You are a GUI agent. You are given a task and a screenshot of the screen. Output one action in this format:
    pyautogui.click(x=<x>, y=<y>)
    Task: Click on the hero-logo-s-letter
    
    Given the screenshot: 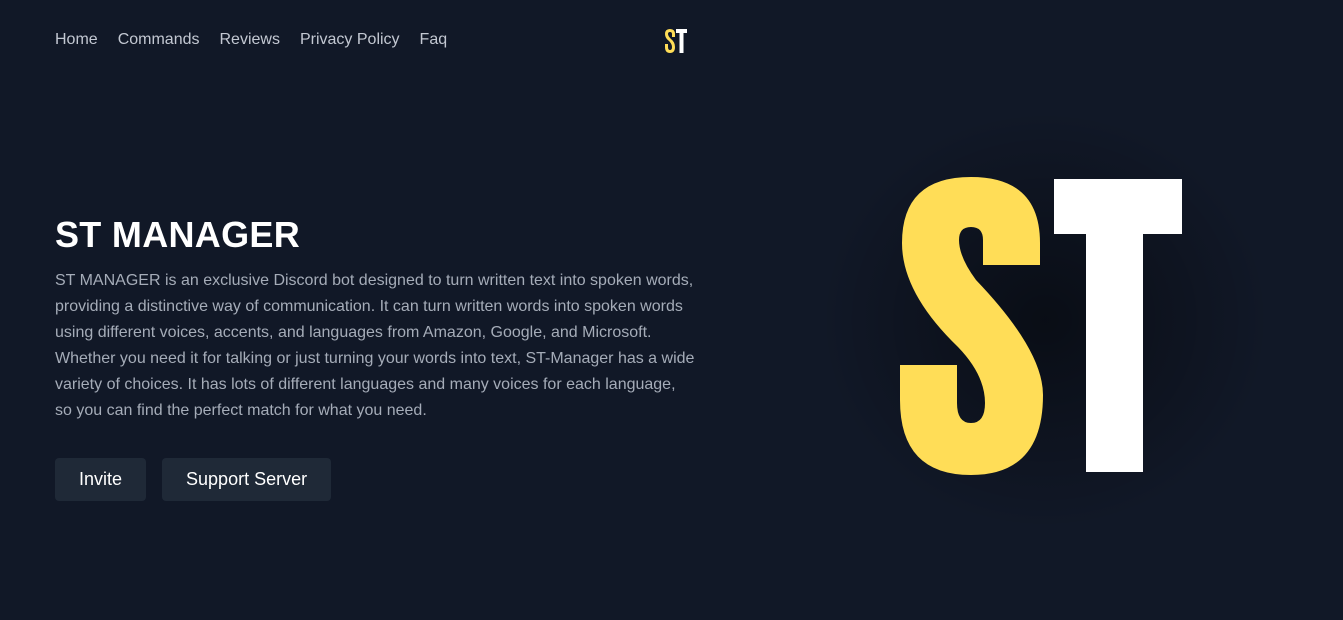 What is the action you would take?
    pyautogui.click(x=971, y=326)
    